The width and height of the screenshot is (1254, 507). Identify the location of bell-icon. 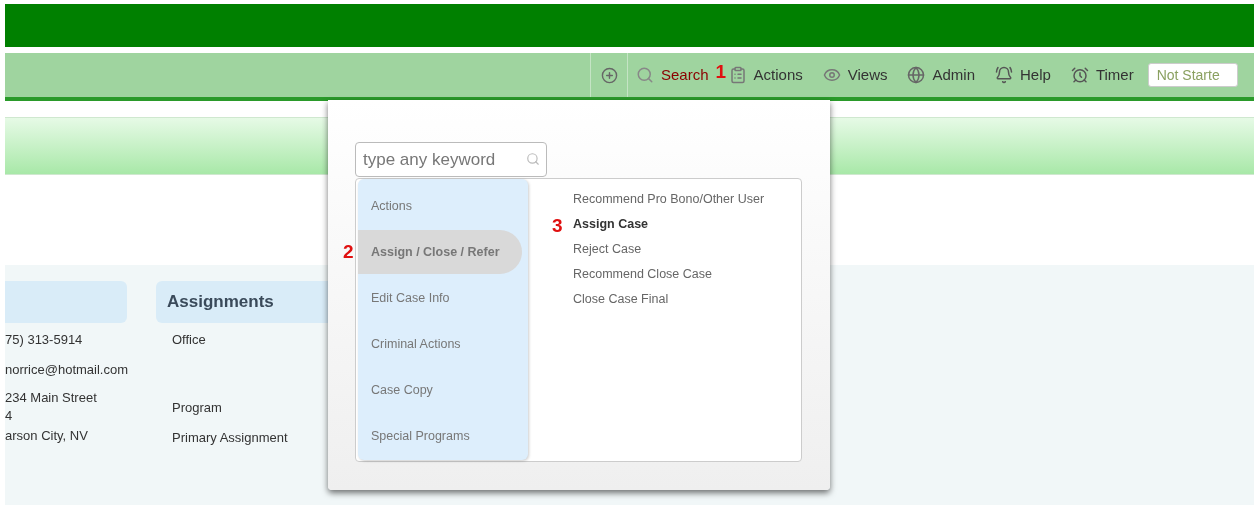
(1004, 75).